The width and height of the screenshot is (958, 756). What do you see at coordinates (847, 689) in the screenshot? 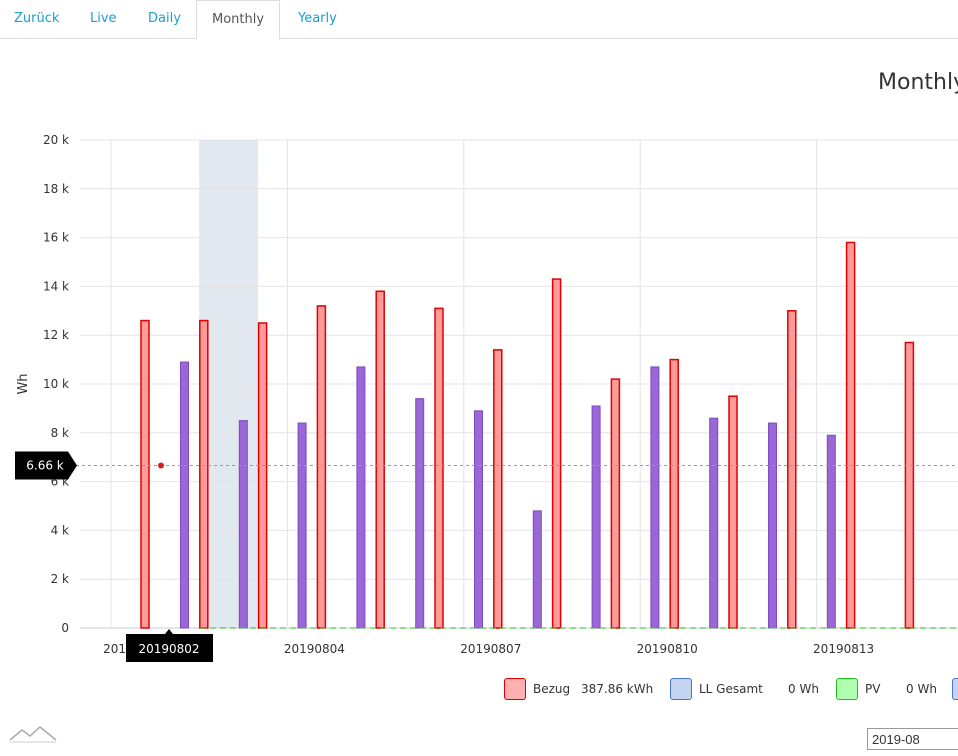
I see `legend-swatch-pv` at bounding box center [847, 689].